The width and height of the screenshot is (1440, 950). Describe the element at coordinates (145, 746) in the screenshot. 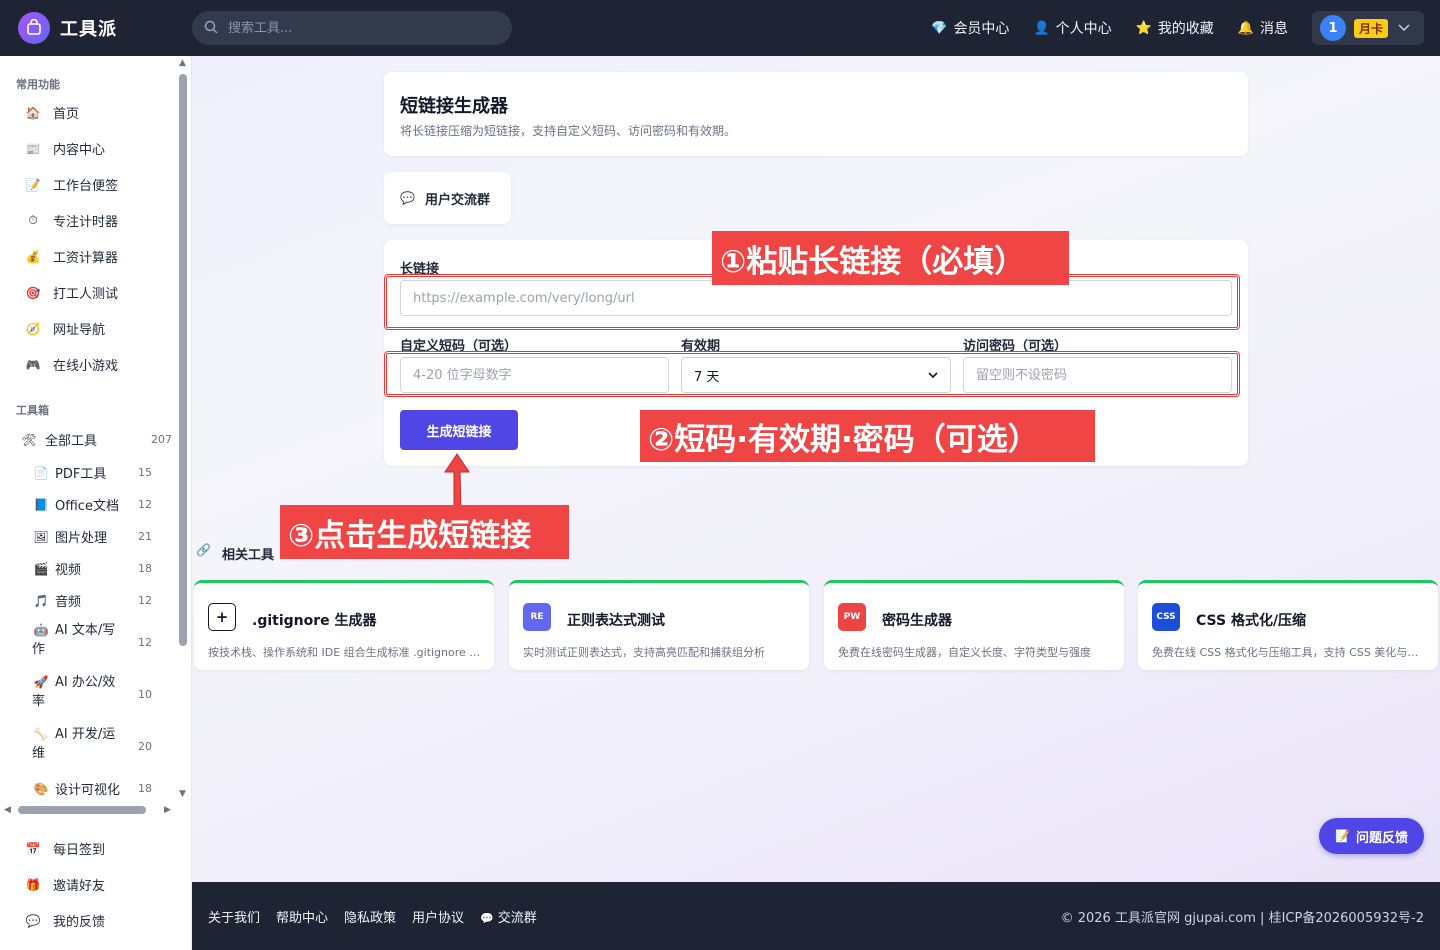

I see `tool-count: 20` at that location.